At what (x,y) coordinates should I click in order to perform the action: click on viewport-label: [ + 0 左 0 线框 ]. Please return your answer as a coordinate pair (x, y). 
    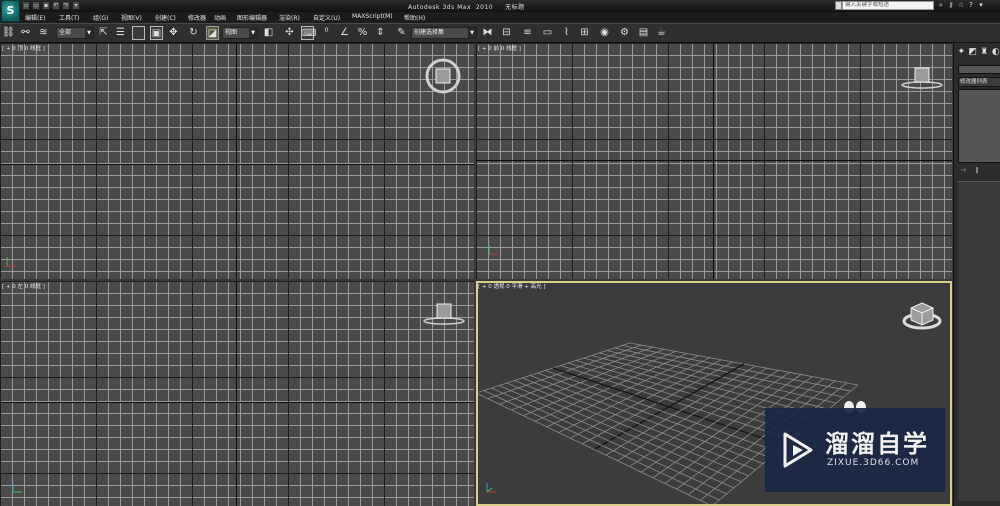
    Looking at the image, I should click on (23, 286).